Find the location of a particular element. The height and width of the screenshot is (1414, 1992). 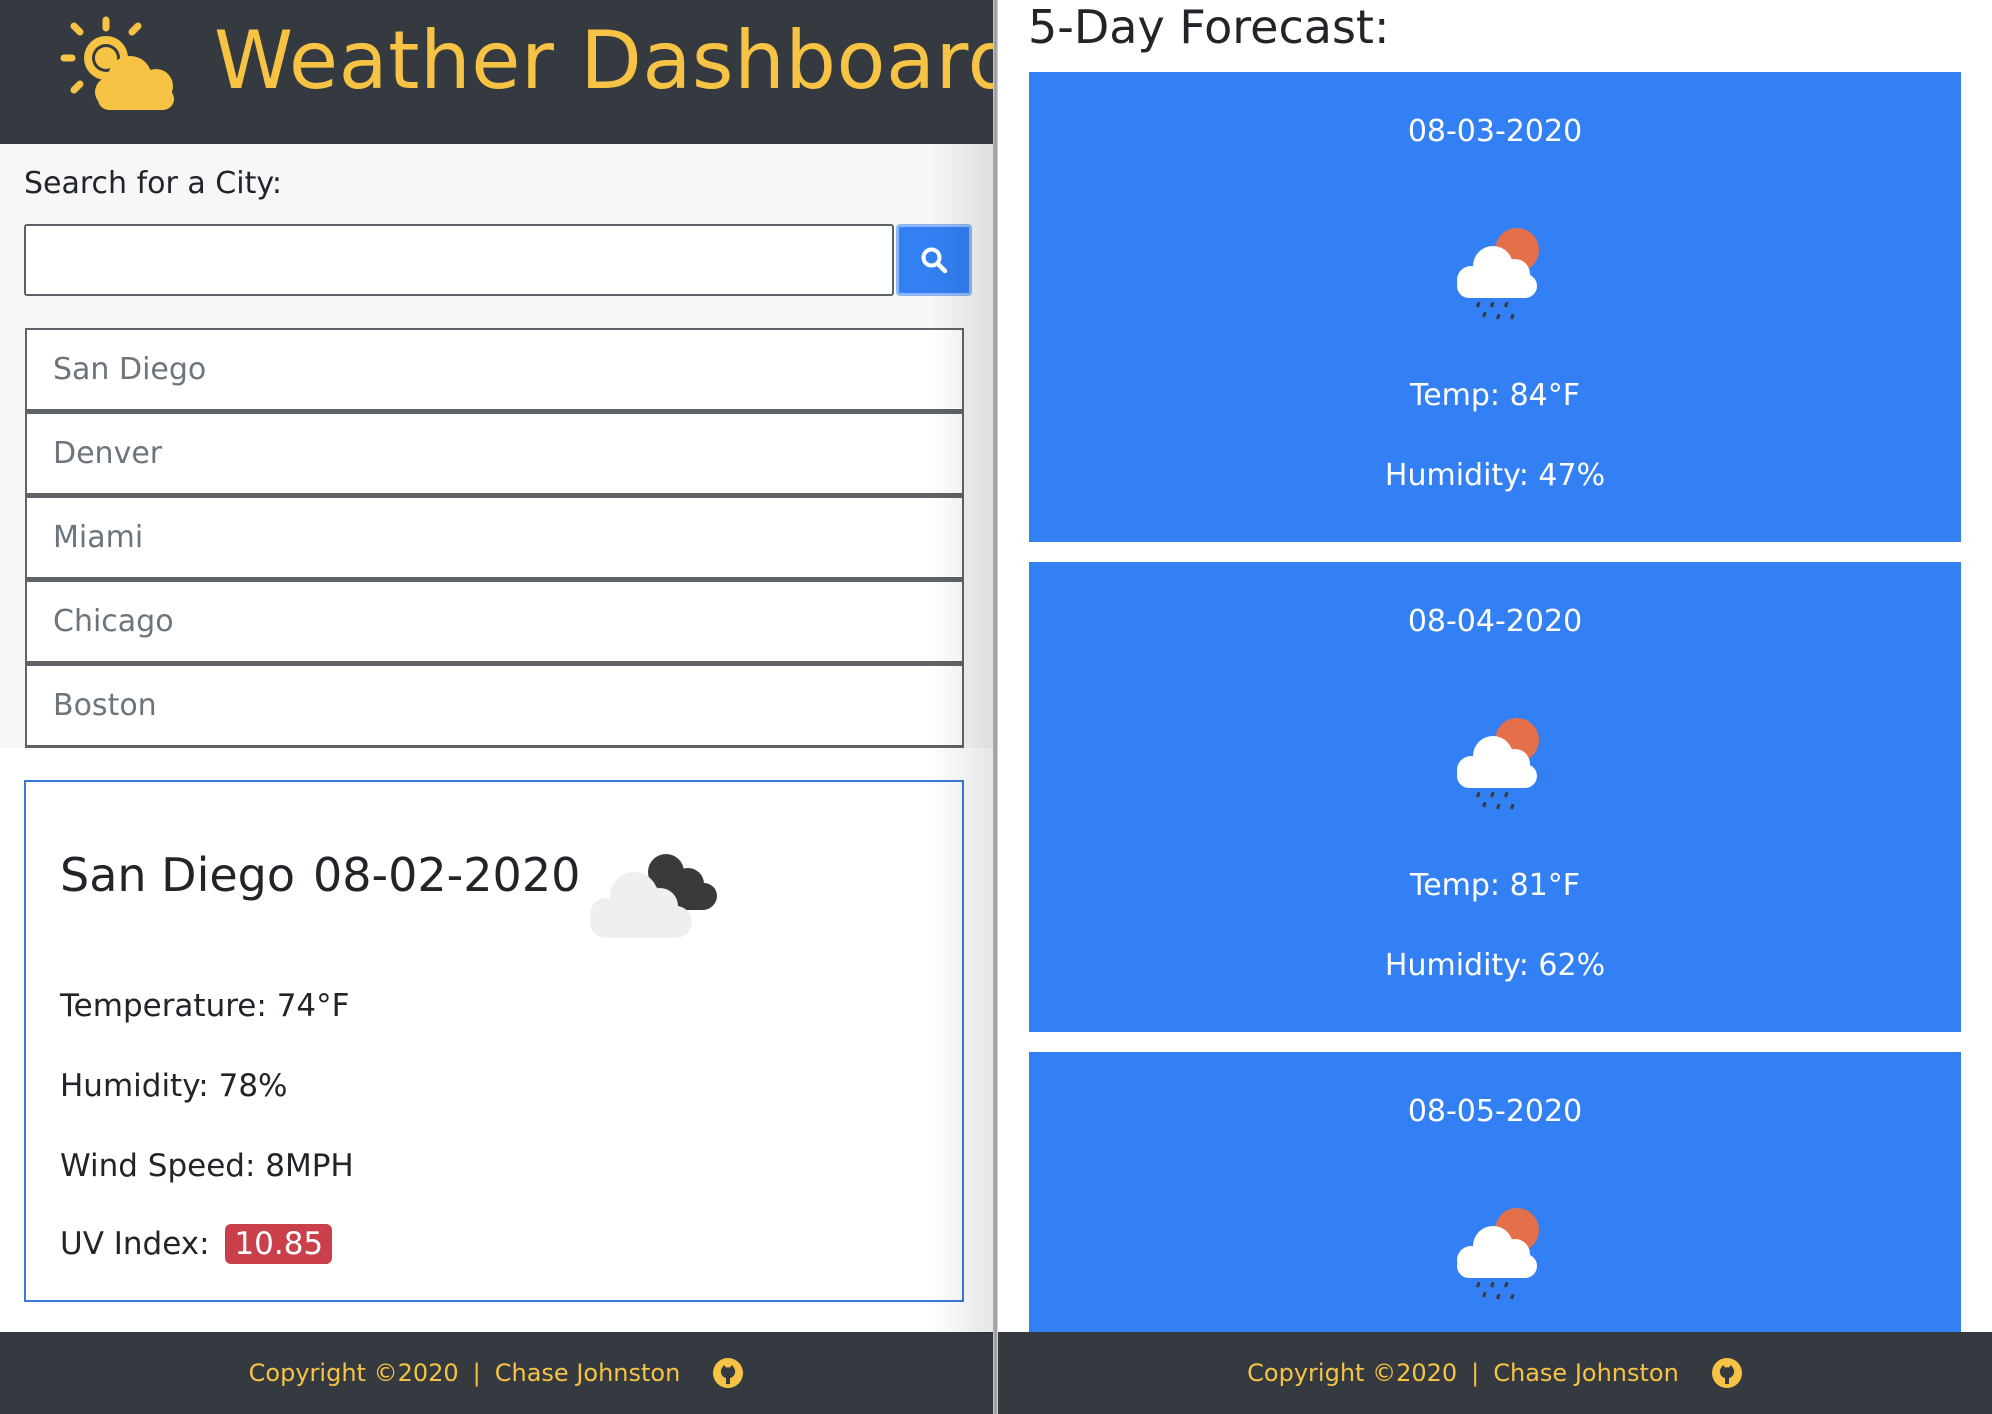

wind-row: Wind Speed: 8MPH is located at coordinates (207, 1166).